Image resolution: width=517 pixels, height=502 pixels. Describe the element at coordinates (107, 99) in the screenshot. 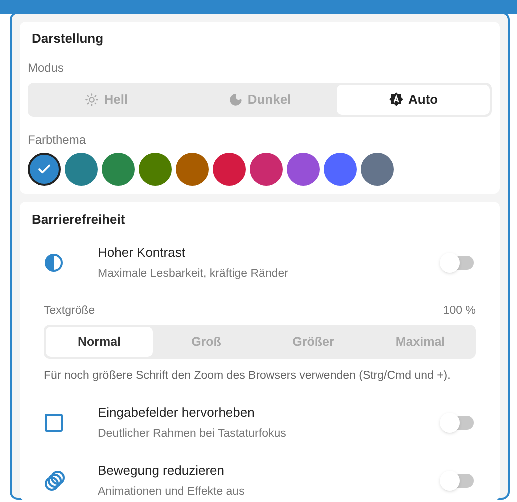

I see `mode-tab: Hell` at that location.